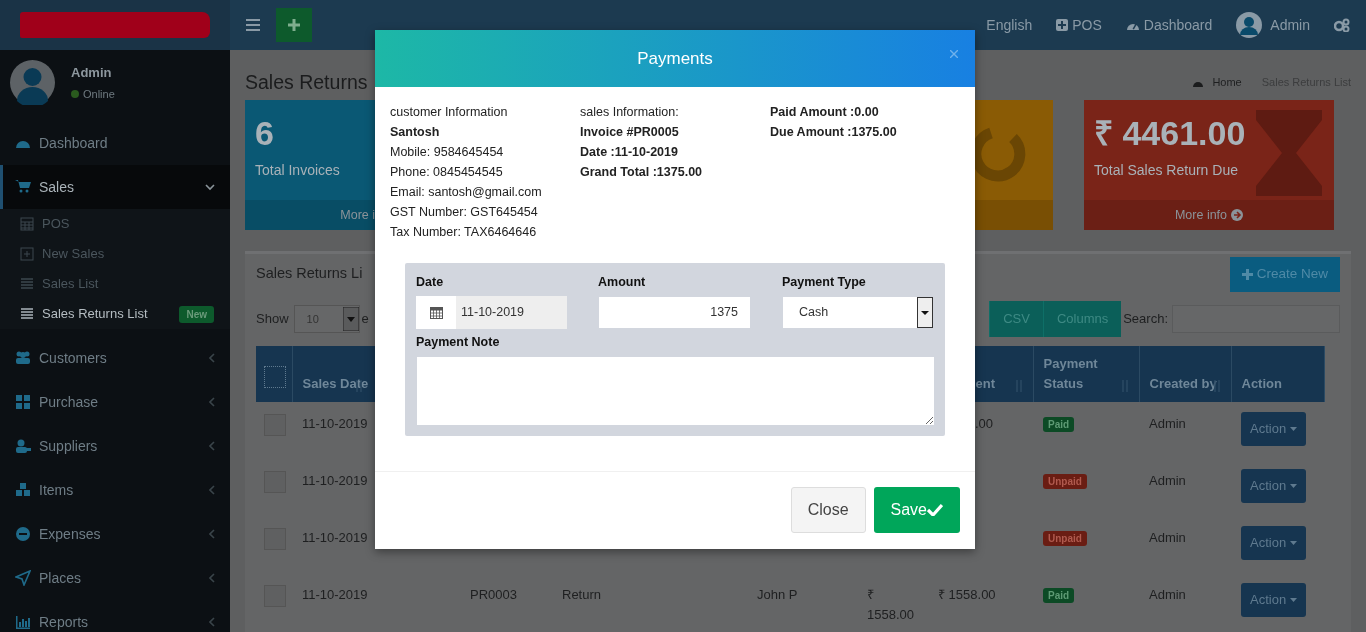 This screenshot has height=632, width=1366. Describe the element at coordinates (828, 509) in the screenshot. I see `close-button: Close` at that location.